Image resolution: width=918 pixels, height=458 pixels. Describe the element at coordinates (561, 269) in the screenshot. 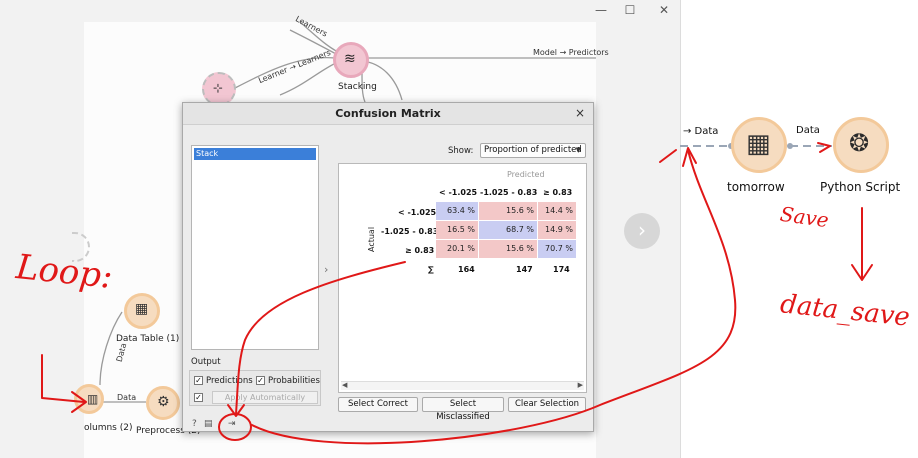

I see `col-sum: 174` at that location.